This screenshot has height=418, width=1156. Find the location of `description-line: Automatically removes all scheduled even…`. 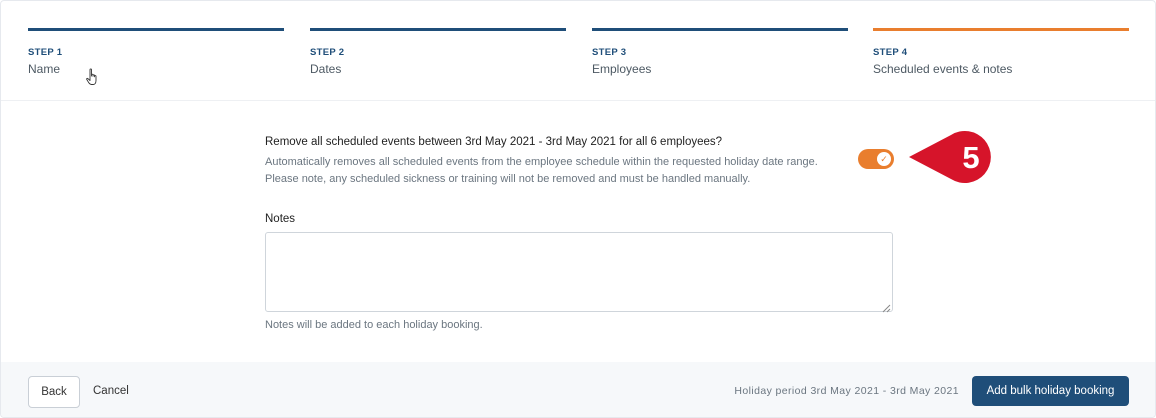

description-line: Automatically removes all scheduled even… is located at coordinates (541, 162).